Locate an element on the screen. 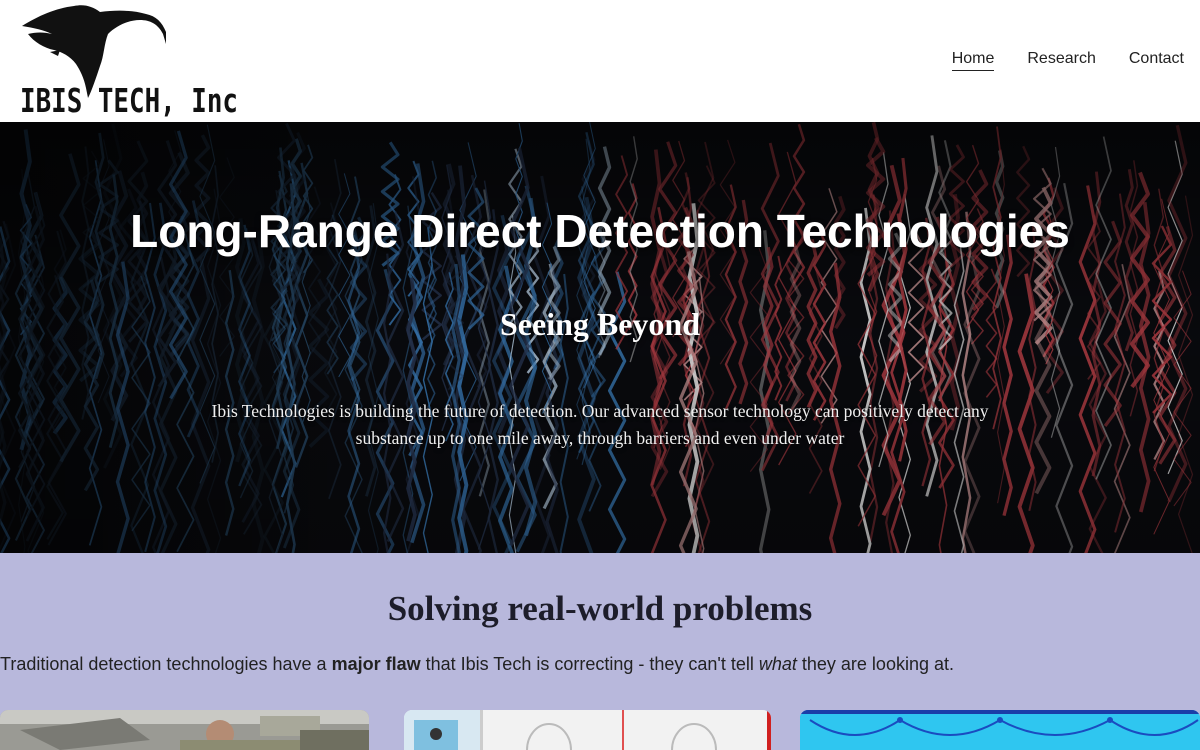 The width and height of the screenshot is (1200, 750). problems-intro-part: they are looking at. is located at coordinates (875, 664).